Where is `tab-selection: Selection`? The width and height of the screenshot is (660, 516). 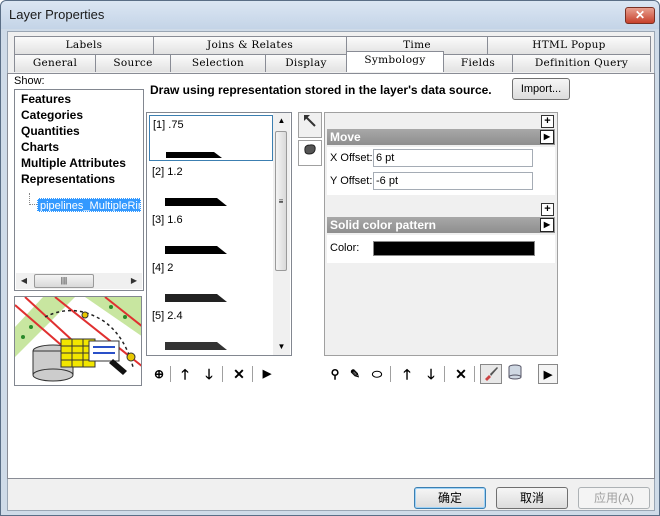 tab-selection: Selection is located at coordinates (218, 63).